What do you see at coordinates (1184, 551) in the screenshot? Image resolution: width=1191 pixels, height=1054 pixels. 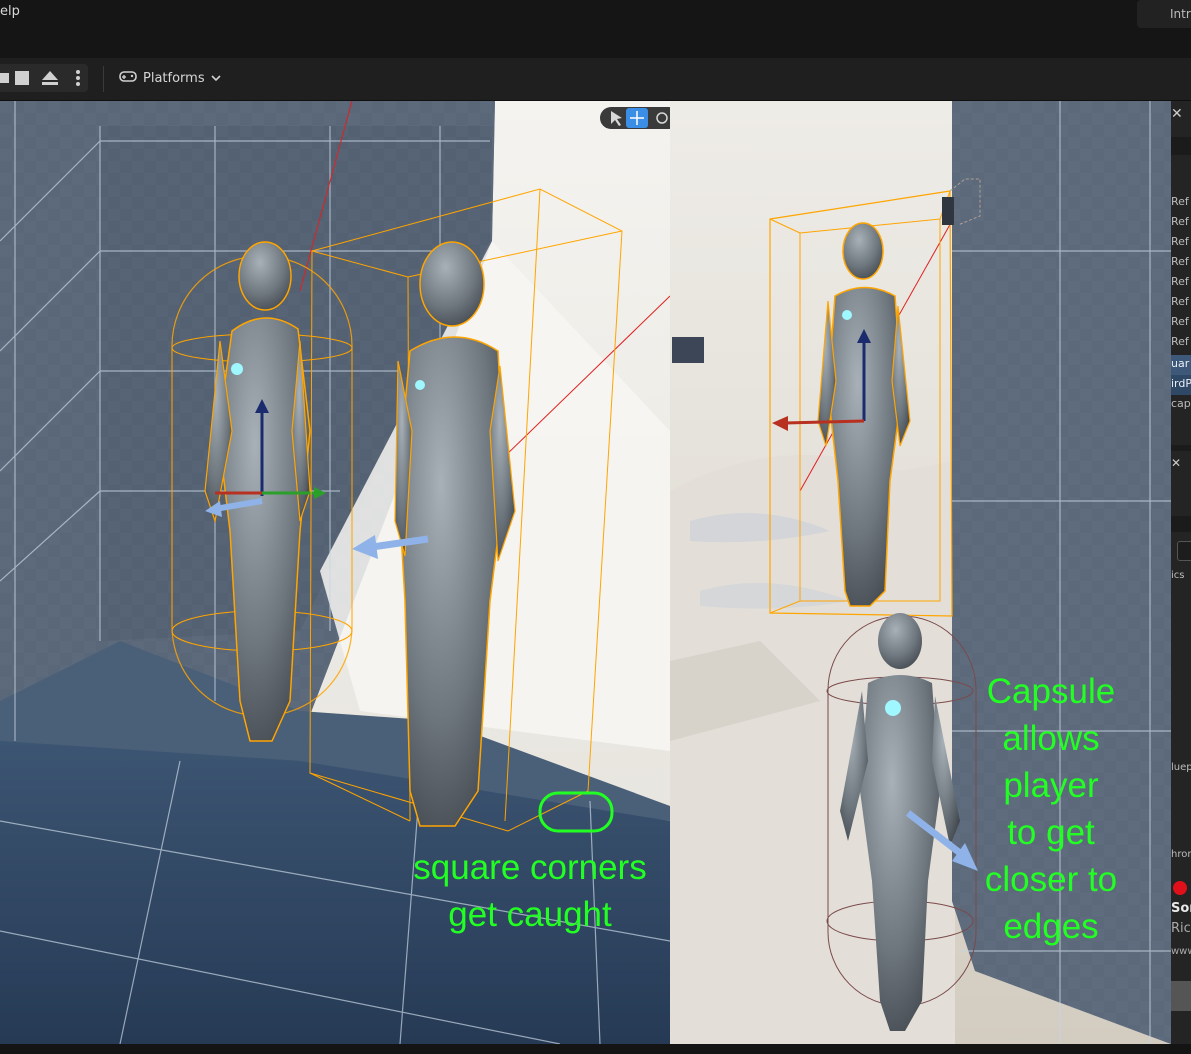 I see `details-button` at bounding box center [1184, 551].